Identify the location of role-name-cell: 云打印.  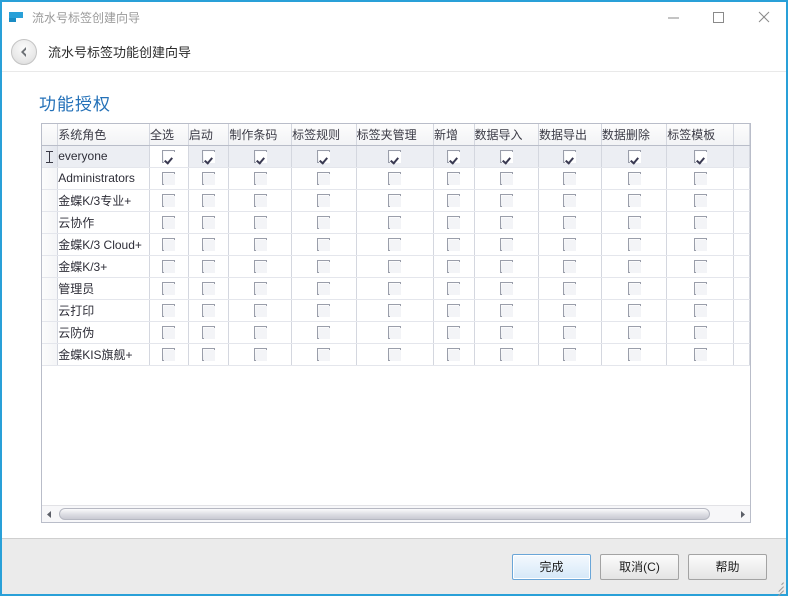
(104, 310).